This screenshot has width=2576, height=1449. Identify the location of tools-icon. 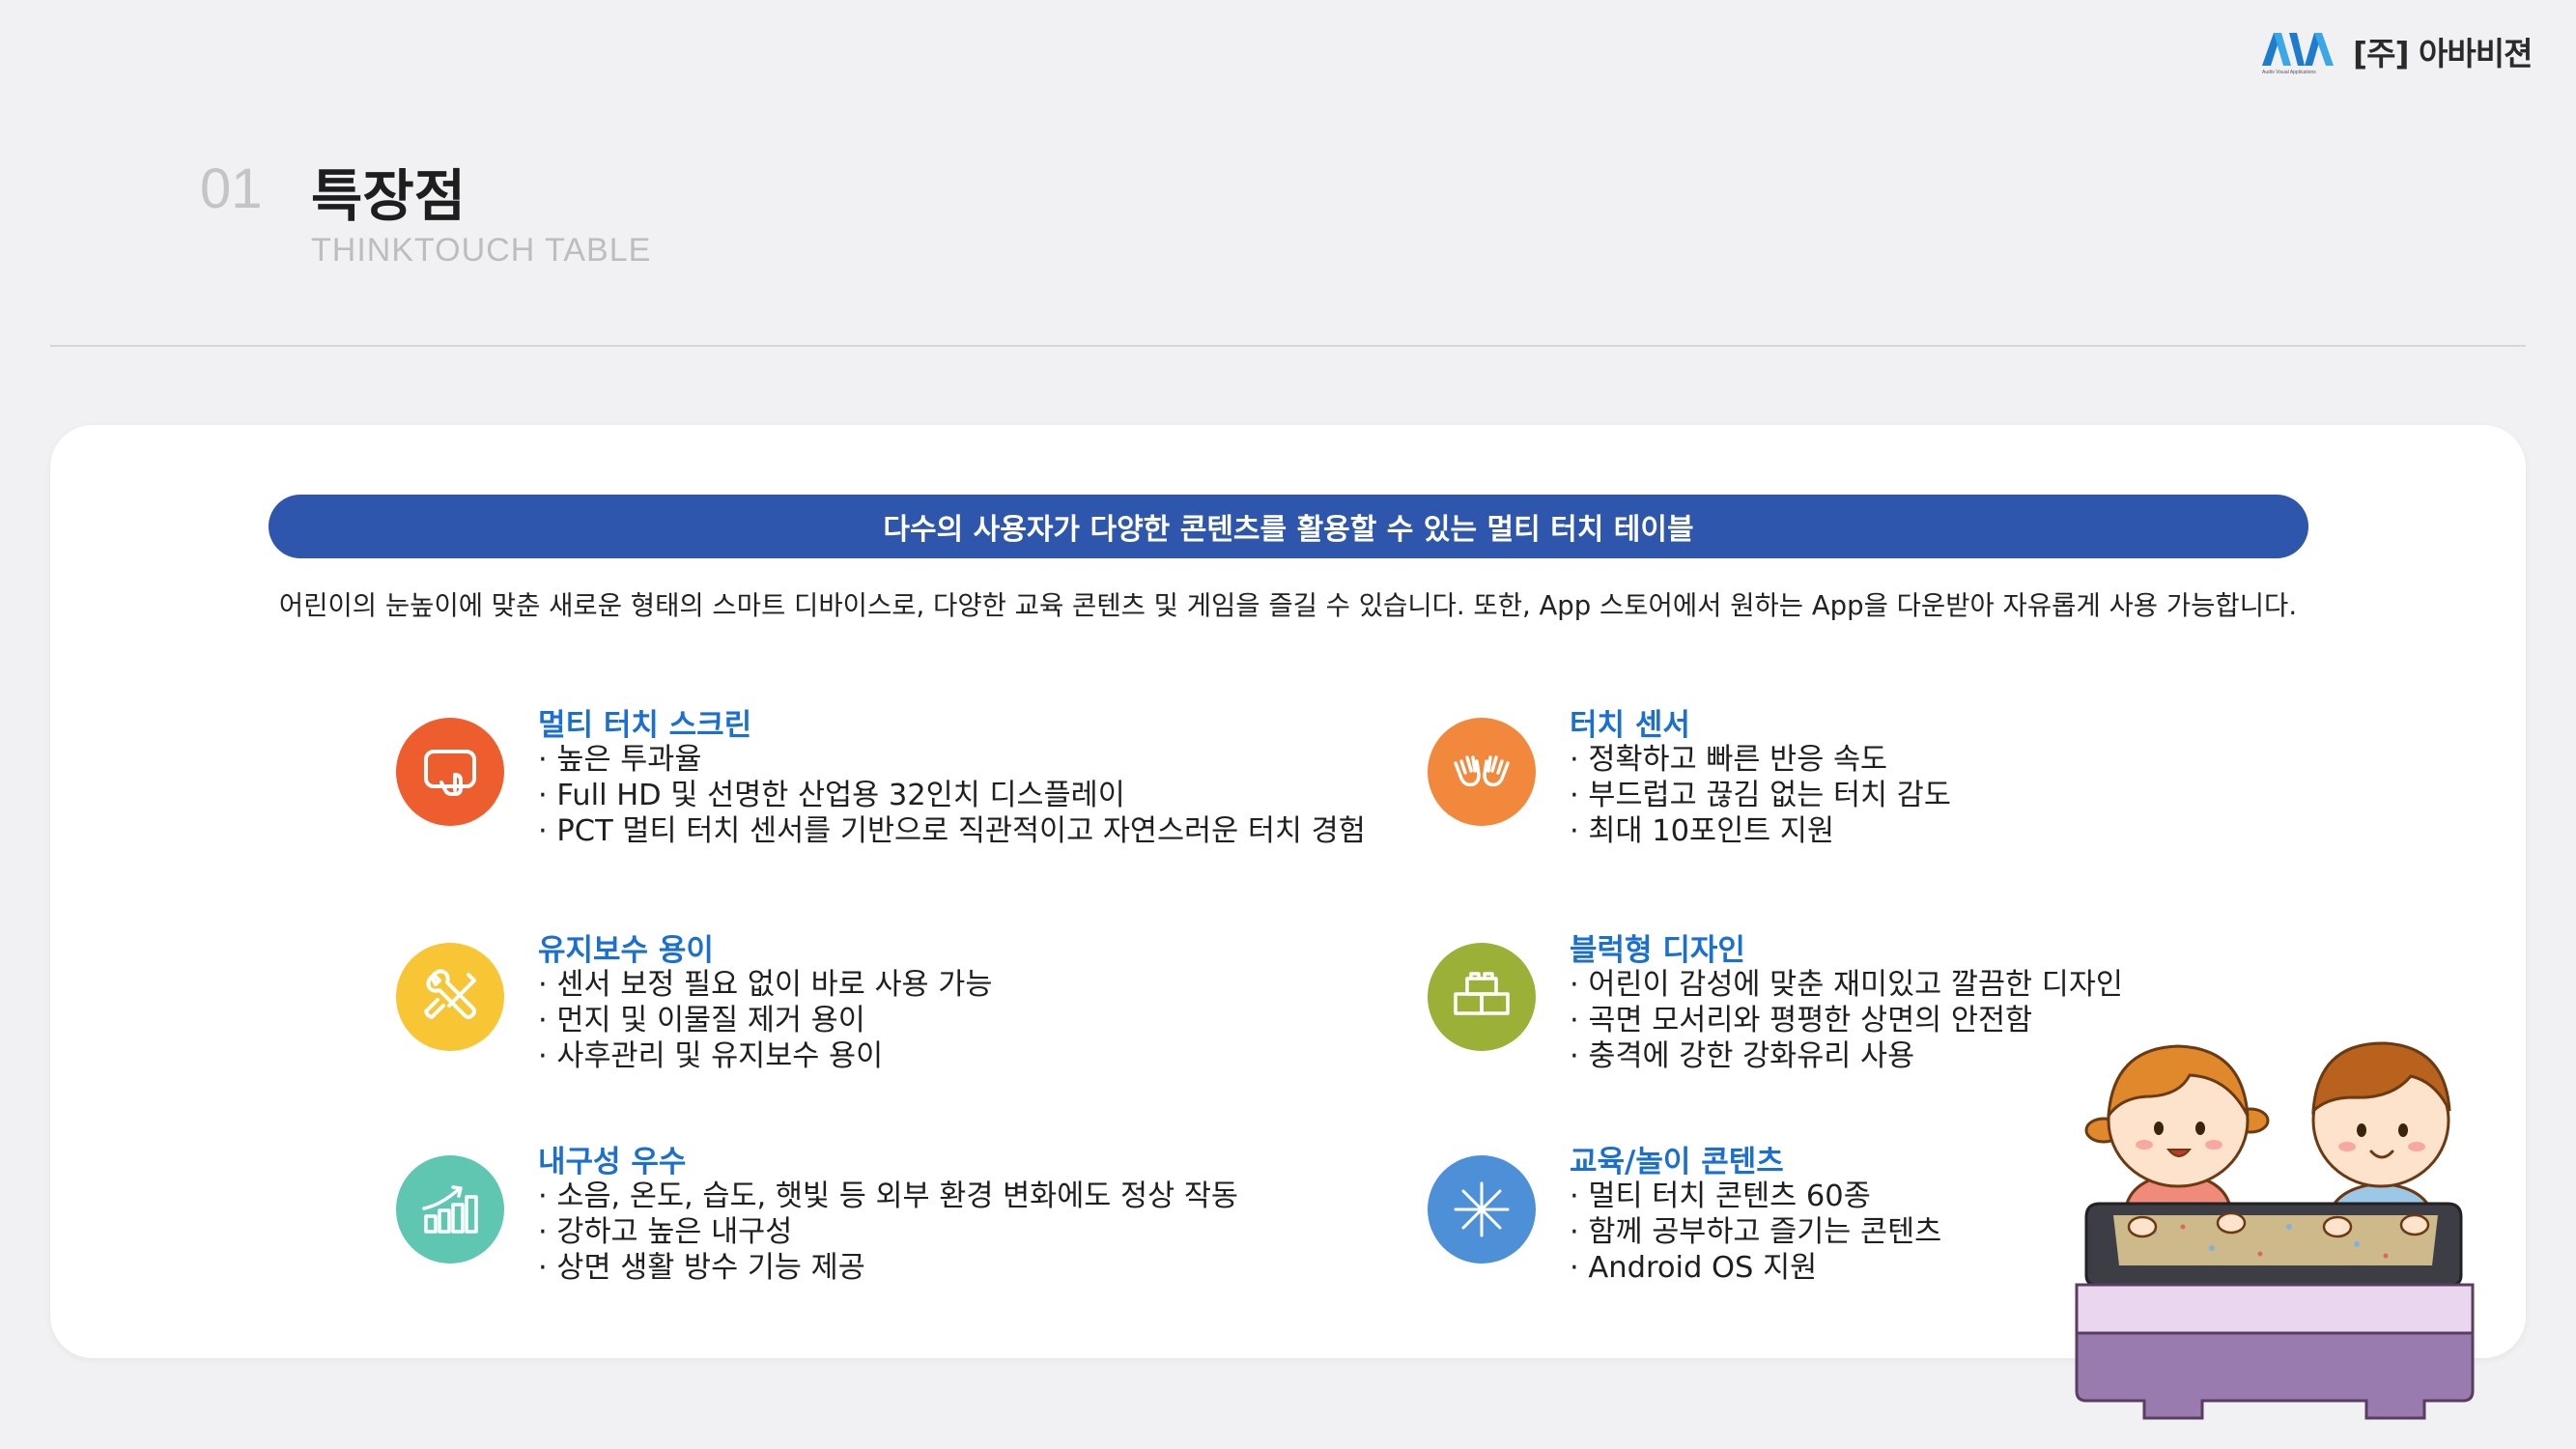
(450, 994).